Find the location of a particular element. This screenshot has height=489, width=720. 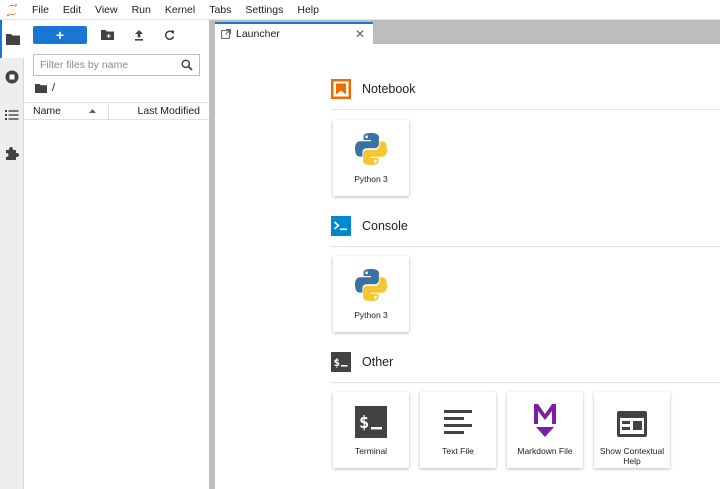

menu-tabs: Tabs is located at coordinates (220, 10).